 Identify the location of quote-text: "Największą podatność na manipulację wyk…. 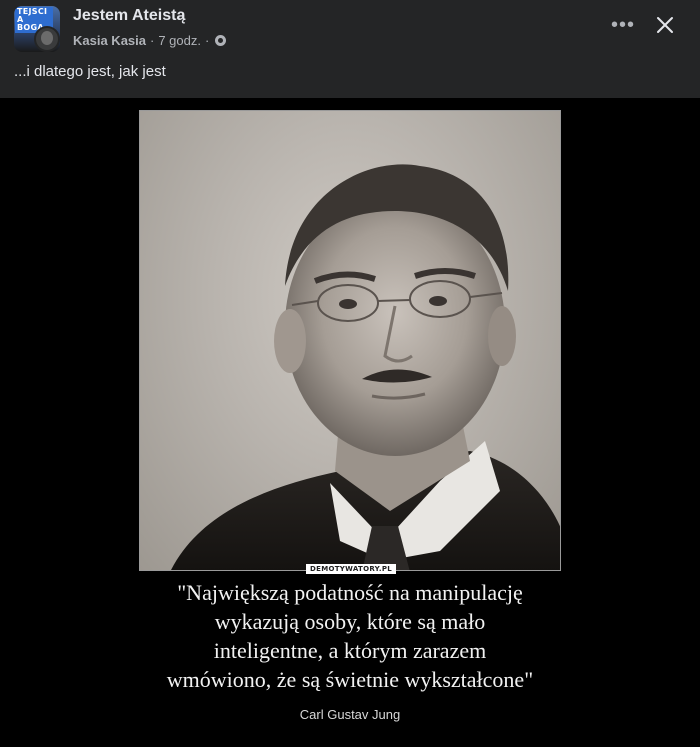
(350, 636).